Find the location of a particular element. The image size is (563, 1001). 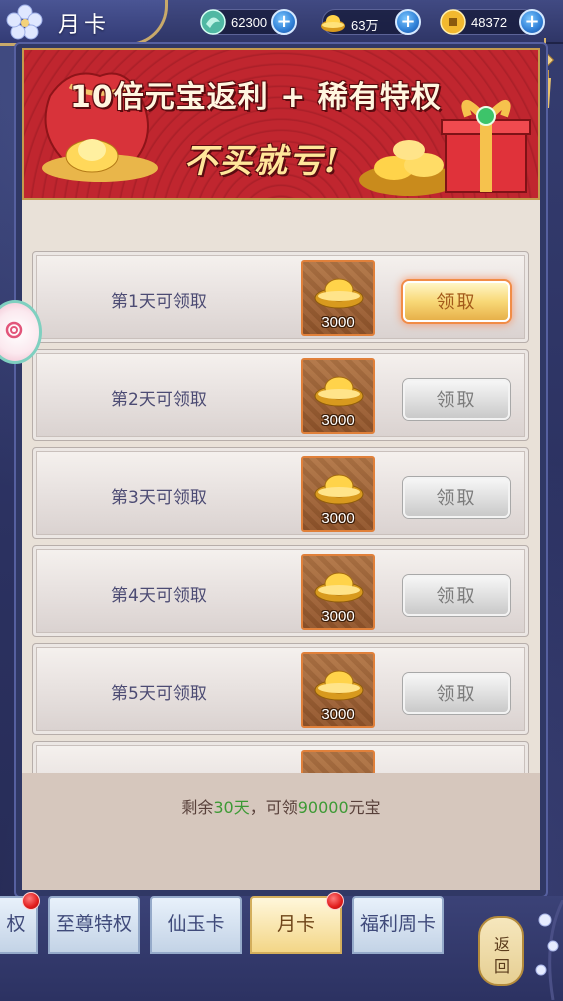

jade-value: 62300 is located at coordinates (249, 22).